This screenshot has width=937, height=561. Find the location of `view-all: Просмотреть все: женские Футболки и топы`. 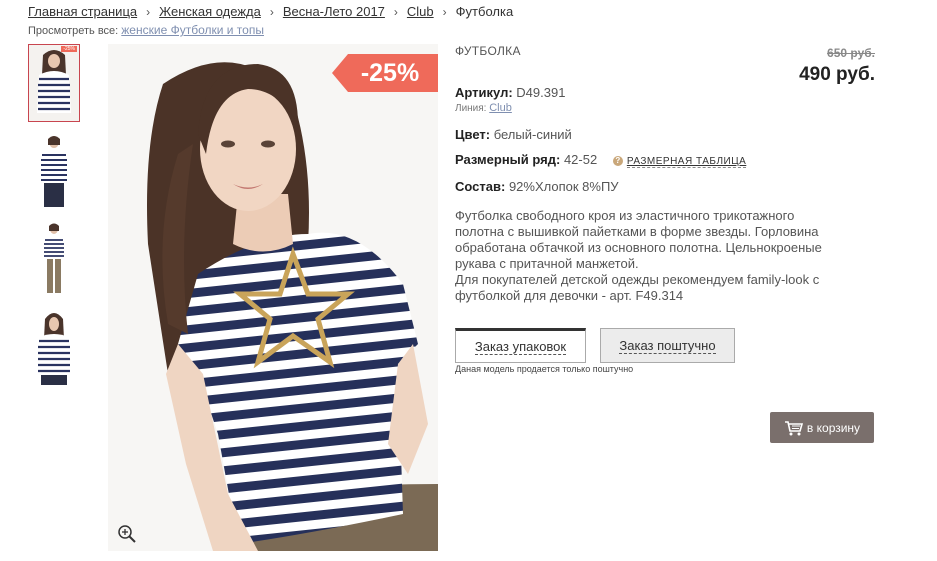

view-all: Просмотреть все: женские Футболки и топы is located at coordinates (146, 30).